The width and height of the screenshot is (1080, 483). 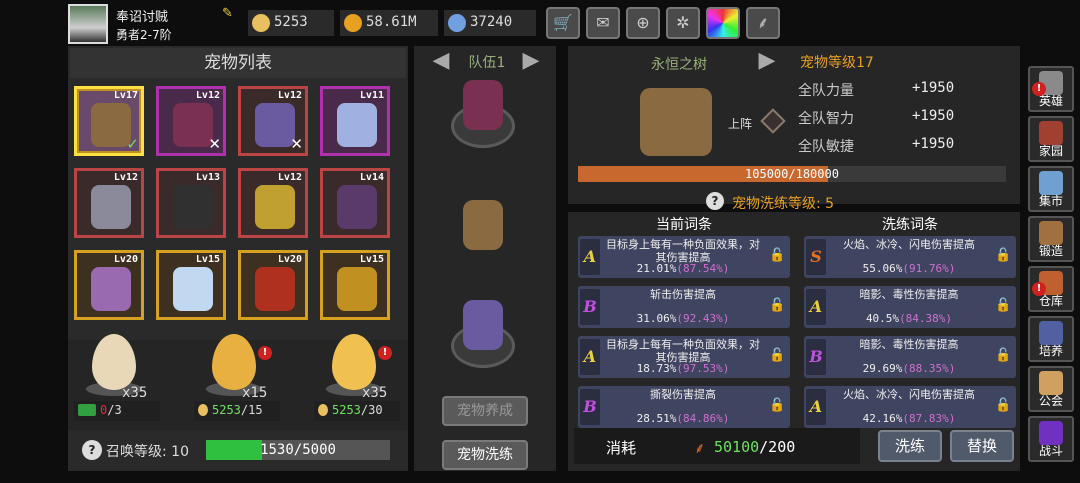 I want to click on side-menu-4: 仓库!, so click(x=1051, y=289).